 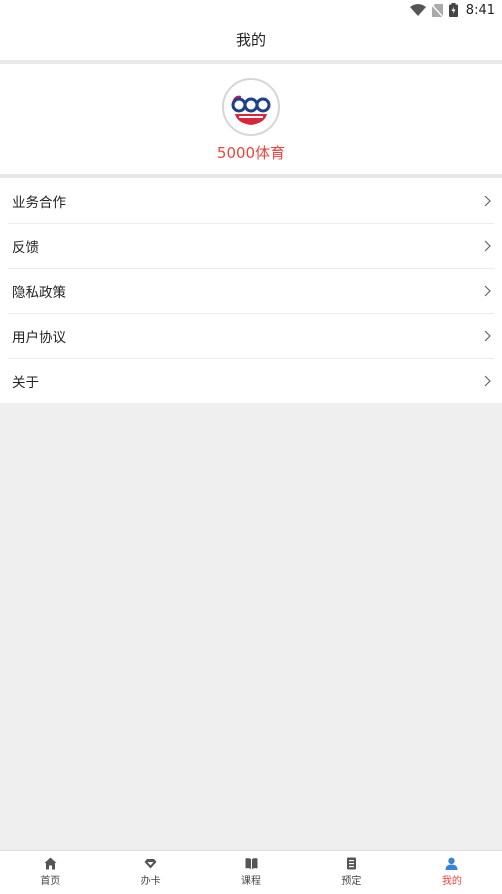 I want to click on tab-mine: 我的, so click(x=452, y=872).